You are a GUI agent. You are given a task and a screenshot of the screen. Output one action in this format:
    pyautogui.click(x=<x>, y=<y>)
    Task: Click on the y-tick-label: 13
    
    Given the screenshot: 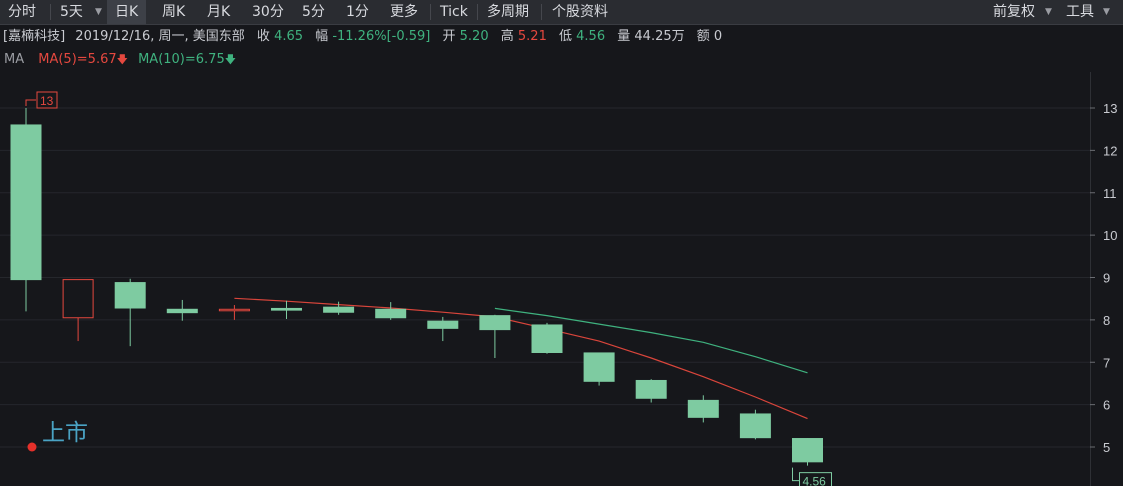 What is the action you would take?
    pyautogui.click(x=1110, y=108)
    